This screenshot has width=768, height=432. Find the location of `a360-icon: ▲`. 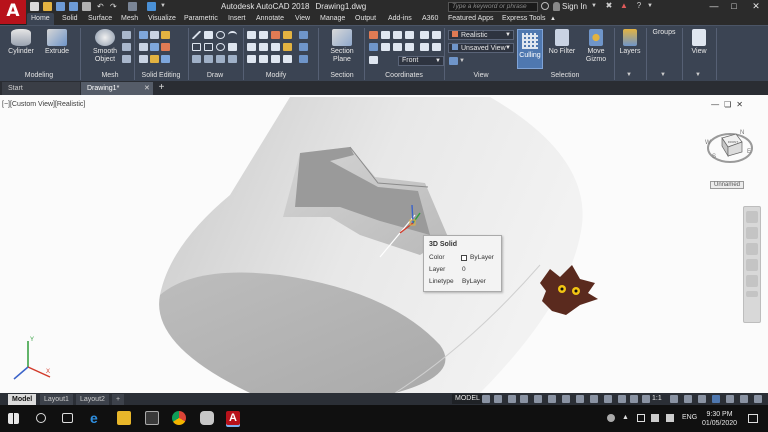

a360-icon: ▲ is located at coordinates (624, 6).